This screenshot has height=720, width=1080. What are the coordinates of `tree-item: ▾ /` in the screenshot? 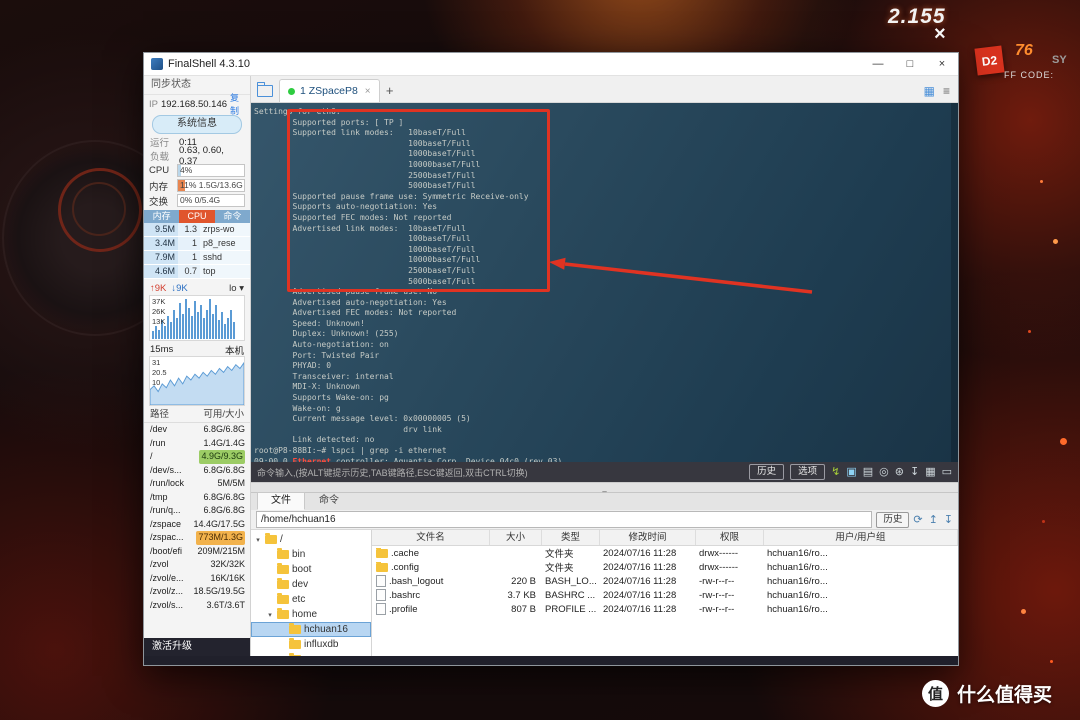 It's located at (311, 539).